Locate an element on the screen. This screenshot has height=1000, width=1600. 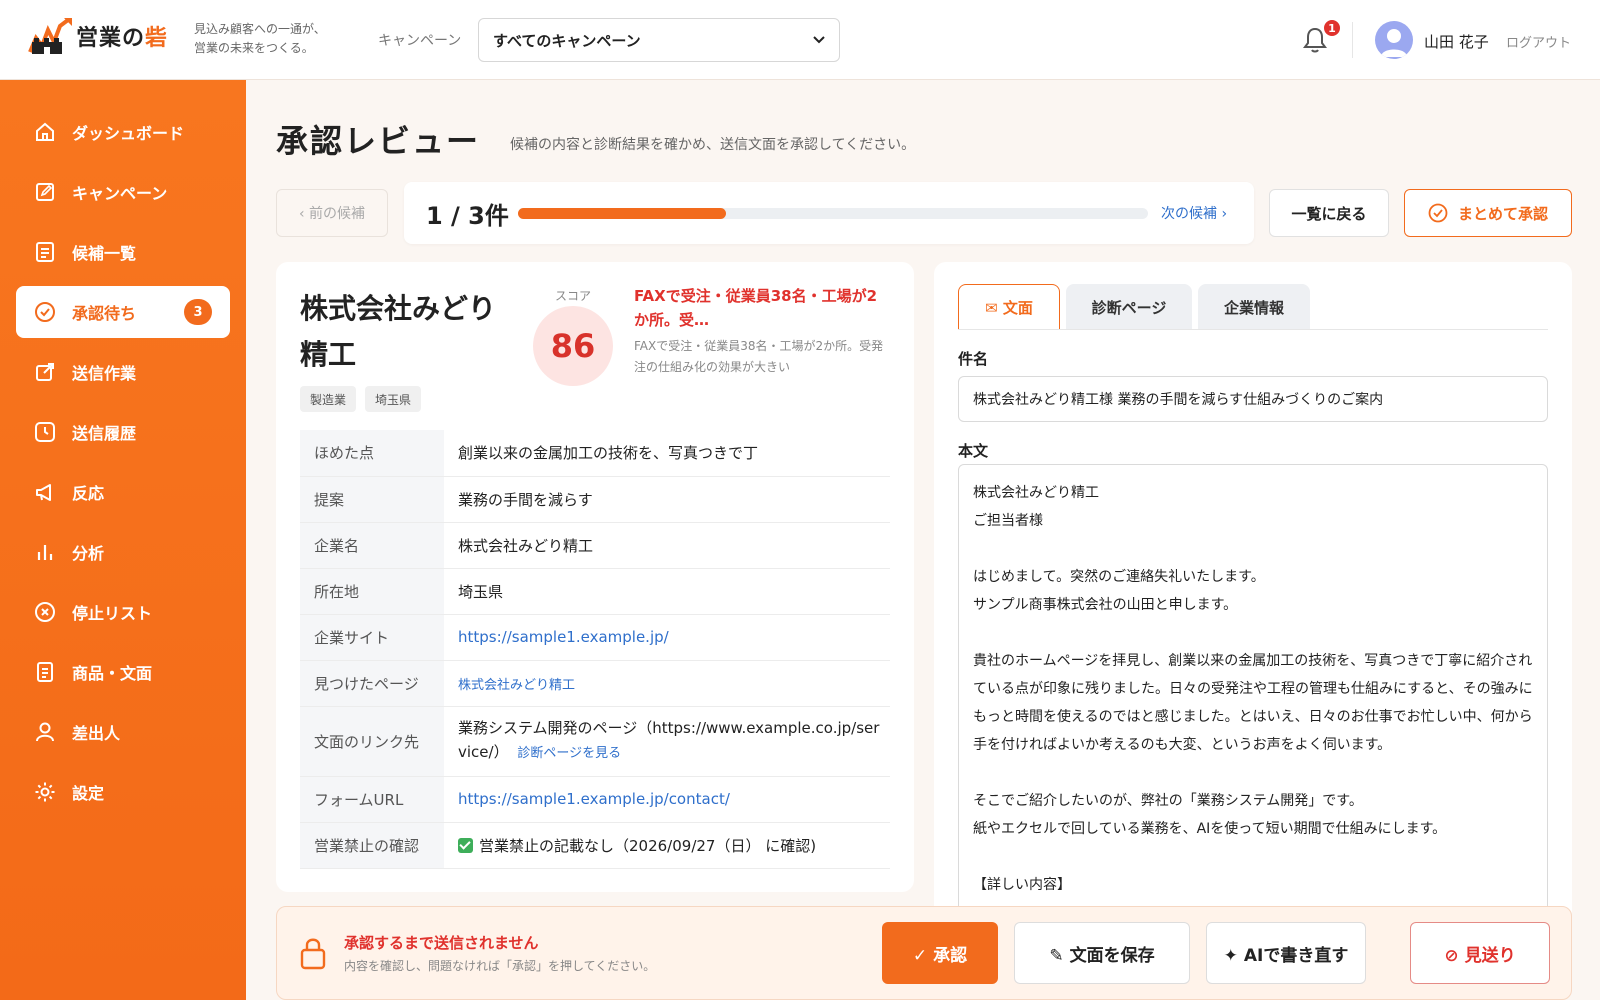
tagline-line-2: 営業の未来をつくる。 is located at coordinates (254, 48).